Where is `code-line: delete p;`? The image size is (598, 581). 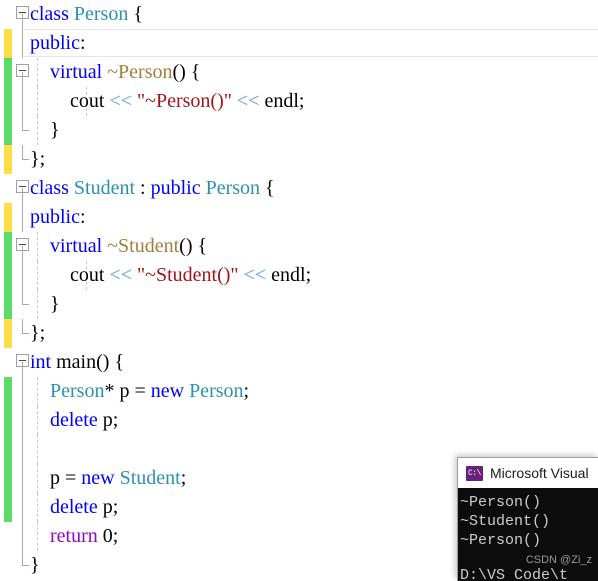
code-line: delete p; is located at coordinates (299, 420).